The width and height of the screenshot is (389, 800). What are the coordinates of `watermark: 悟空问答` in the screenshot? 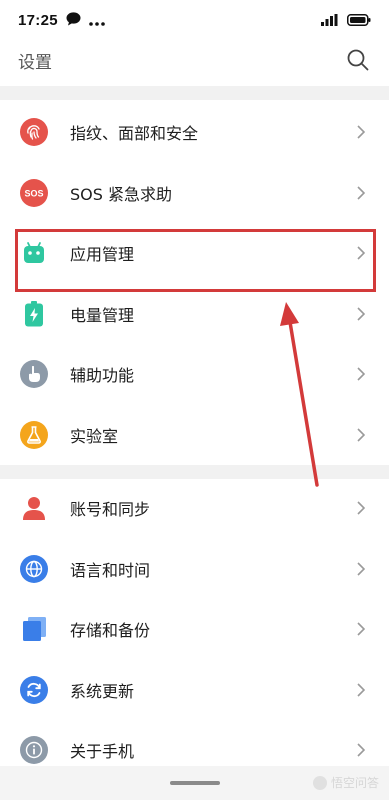 It's located at (345, 782).